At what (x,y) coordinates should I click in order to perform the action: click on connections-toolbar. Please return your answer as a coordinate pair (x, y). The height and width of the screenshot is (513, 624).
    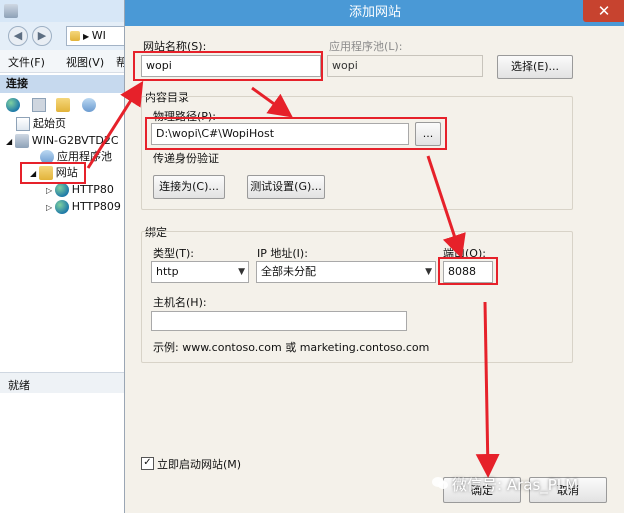
    Looking at the image, I should click on (62, 105).